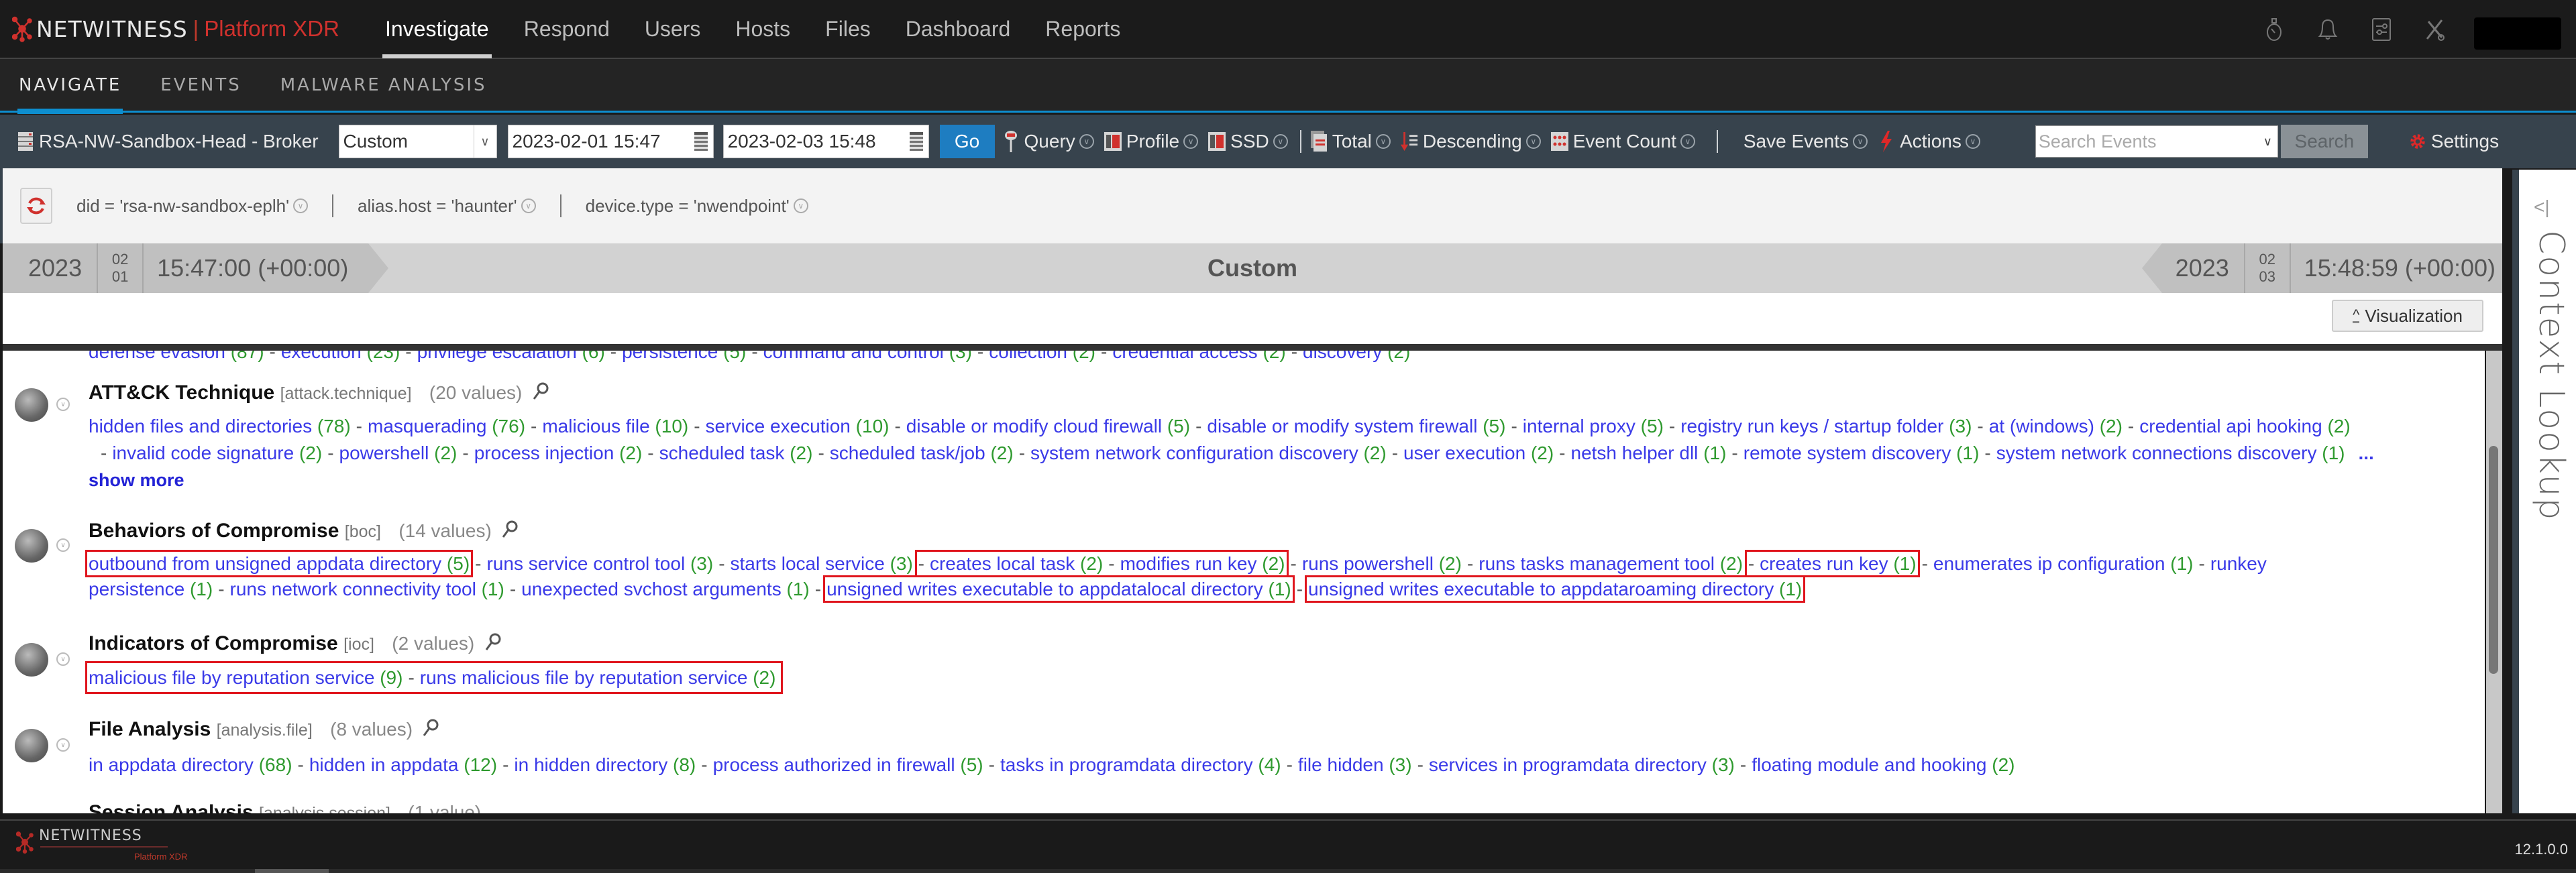 Image resolution: width=2576 pixels, height=873 pixels. What do you see at coordinates (2156, 453) in the screenshot?
I see `meta-value-link: system network connections discovery` at bounding box center [2156, 453].